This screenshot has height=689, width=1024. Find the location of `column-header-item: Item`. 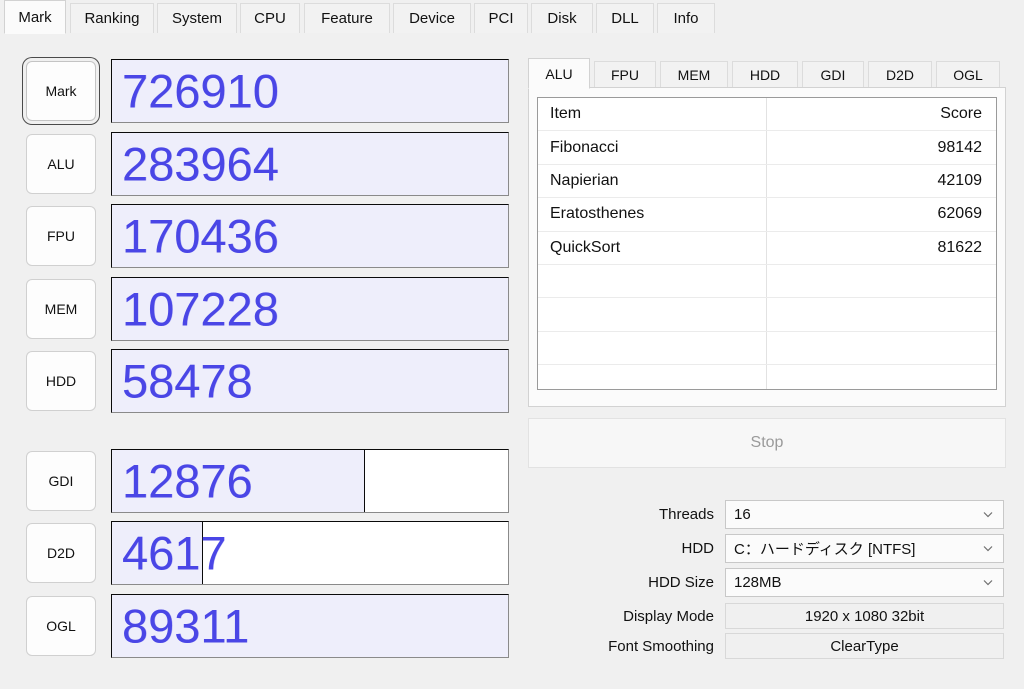

column-header-item: Item is located at coordinates (566, 114).